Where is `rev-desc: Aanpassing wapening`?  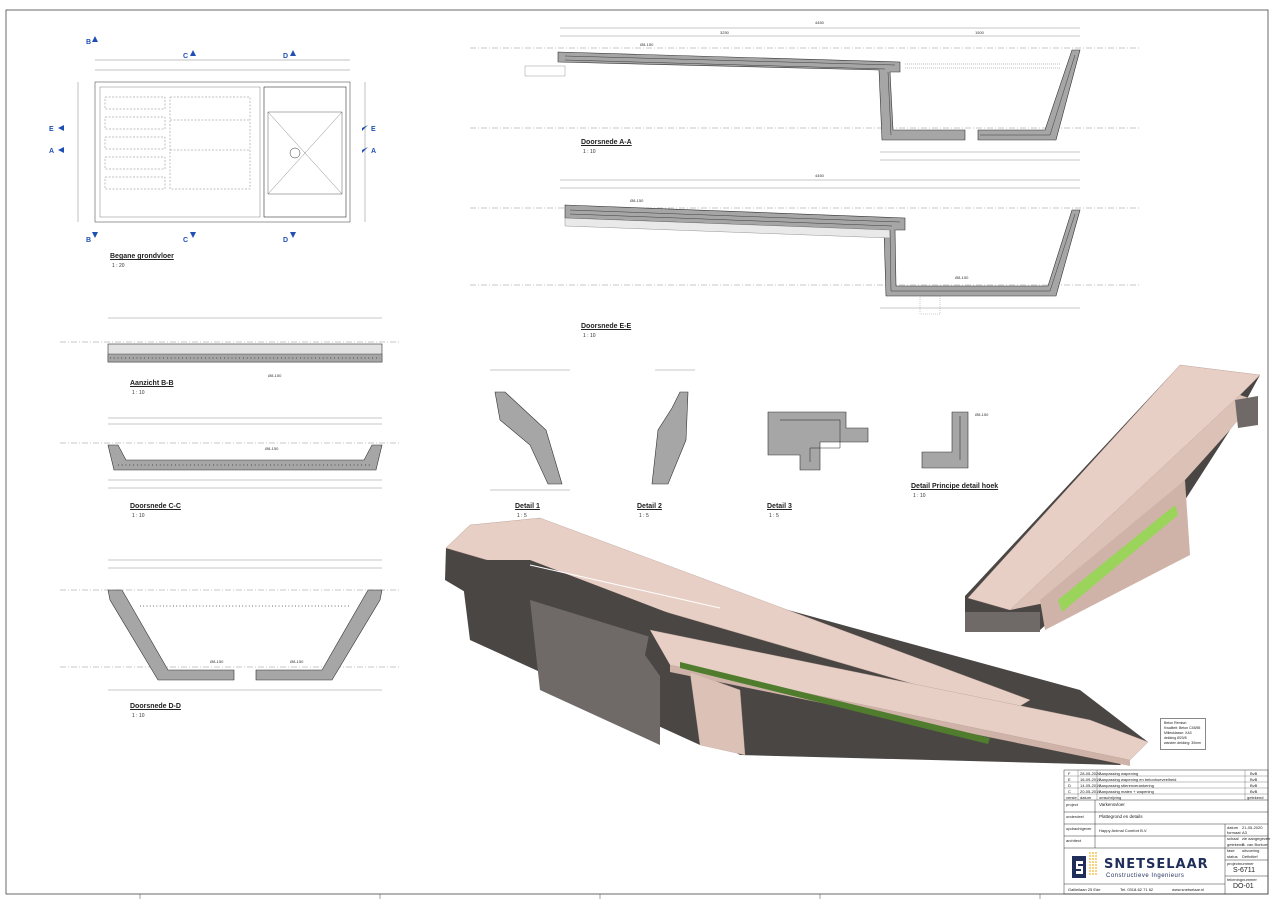
rev-desc: Aanpassing wapening is located at coordinates (1119, 773).